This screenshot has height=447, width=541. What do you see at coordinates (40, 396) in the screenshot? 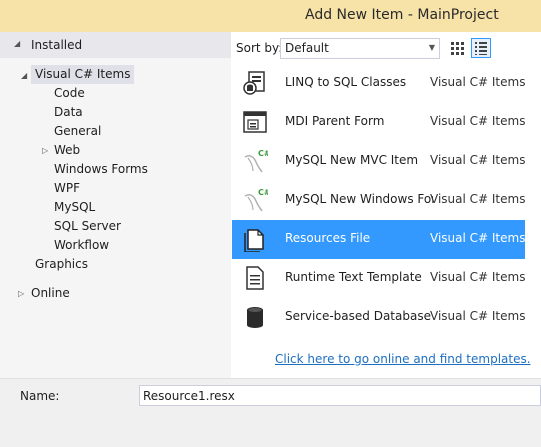
I see `name-label: Name:` at bounding box center [40, 396].